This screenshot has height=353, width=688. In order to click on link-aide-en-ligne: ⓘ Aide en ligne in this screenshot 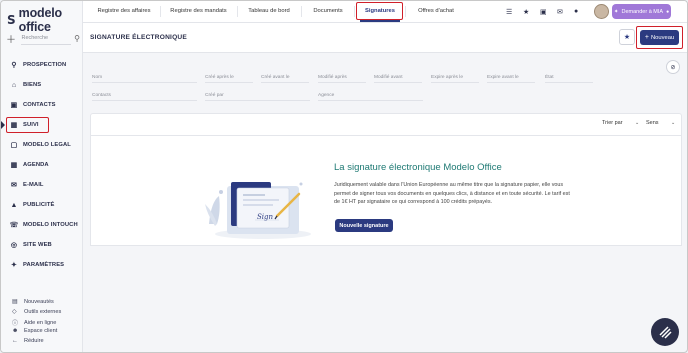, I will do `click(34, 323)`.